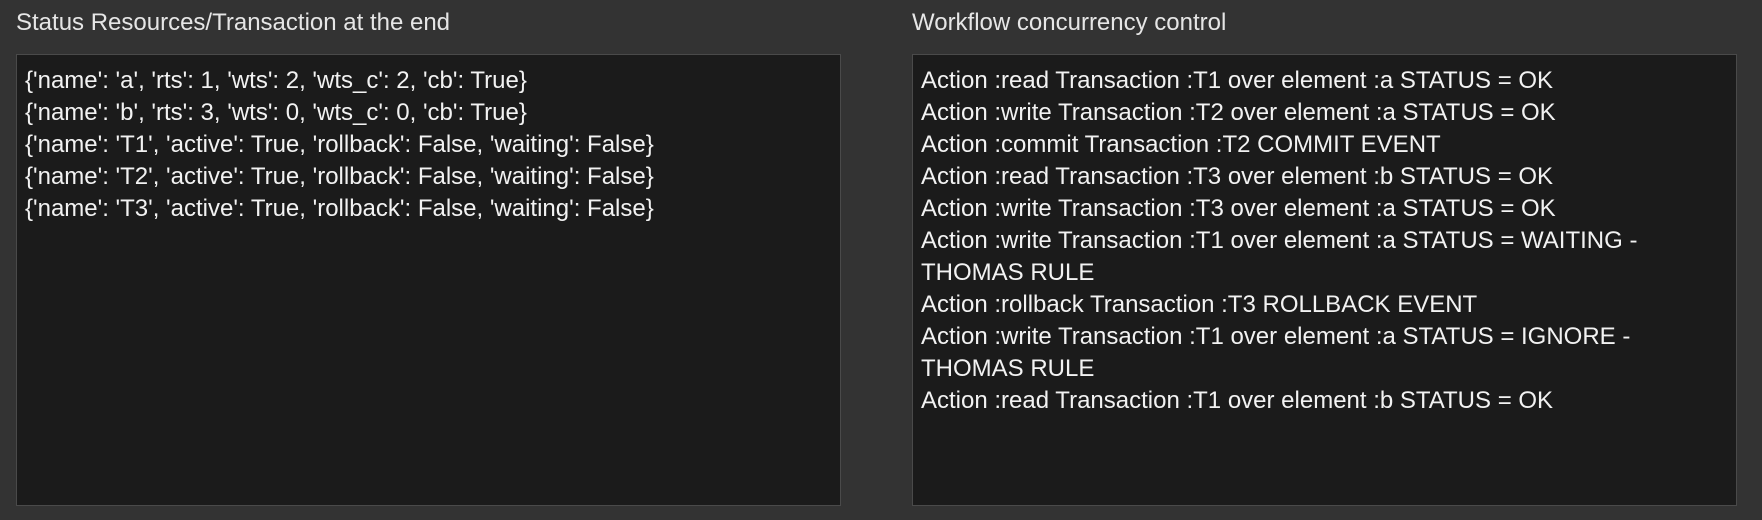 The width and height of the screenshot is (1762, 520). I want to click on status-panel-title: Status Resources/Transaction at the end, so click(233, 22).